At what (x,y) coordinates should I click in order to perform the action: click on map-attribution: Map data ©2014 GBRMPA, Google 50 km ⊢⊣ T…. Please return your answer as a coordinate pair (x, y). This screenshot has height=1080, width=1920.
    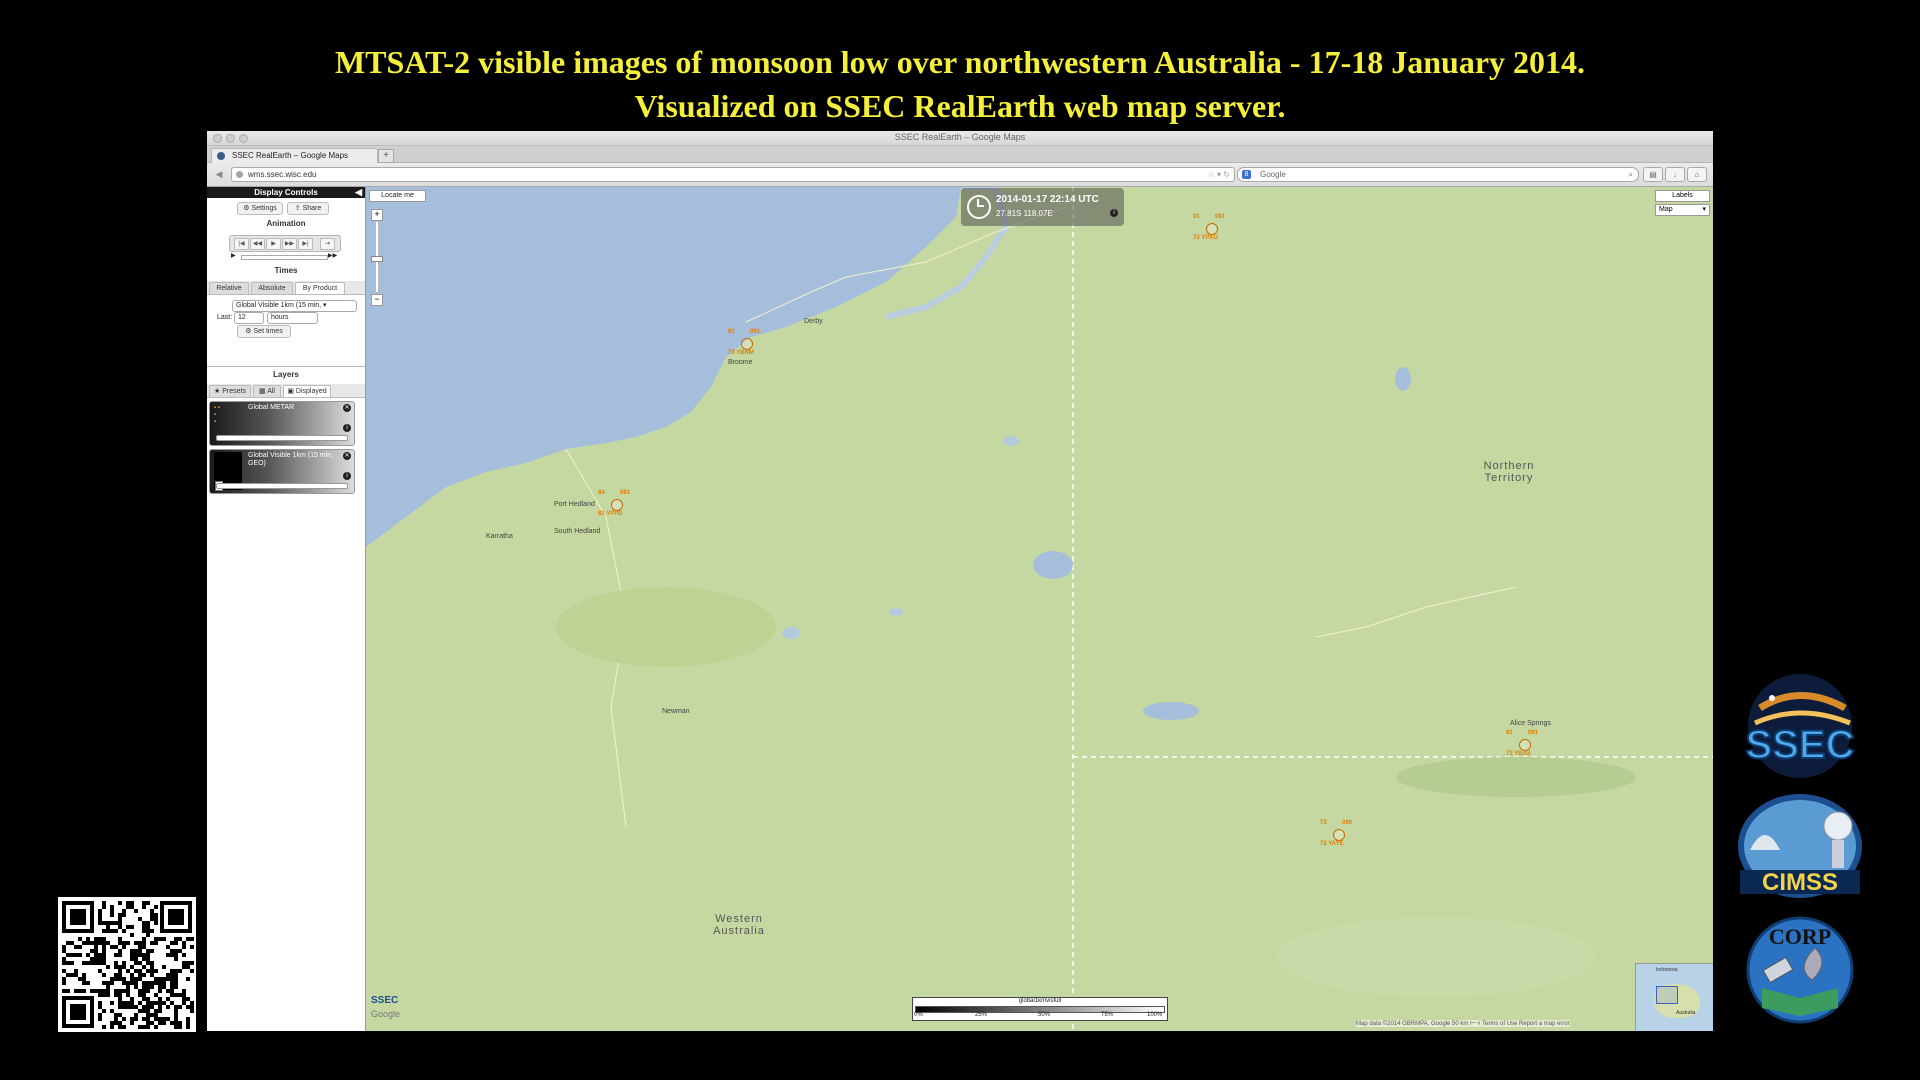
    Looking at the image, I should click on (1463, 1023).